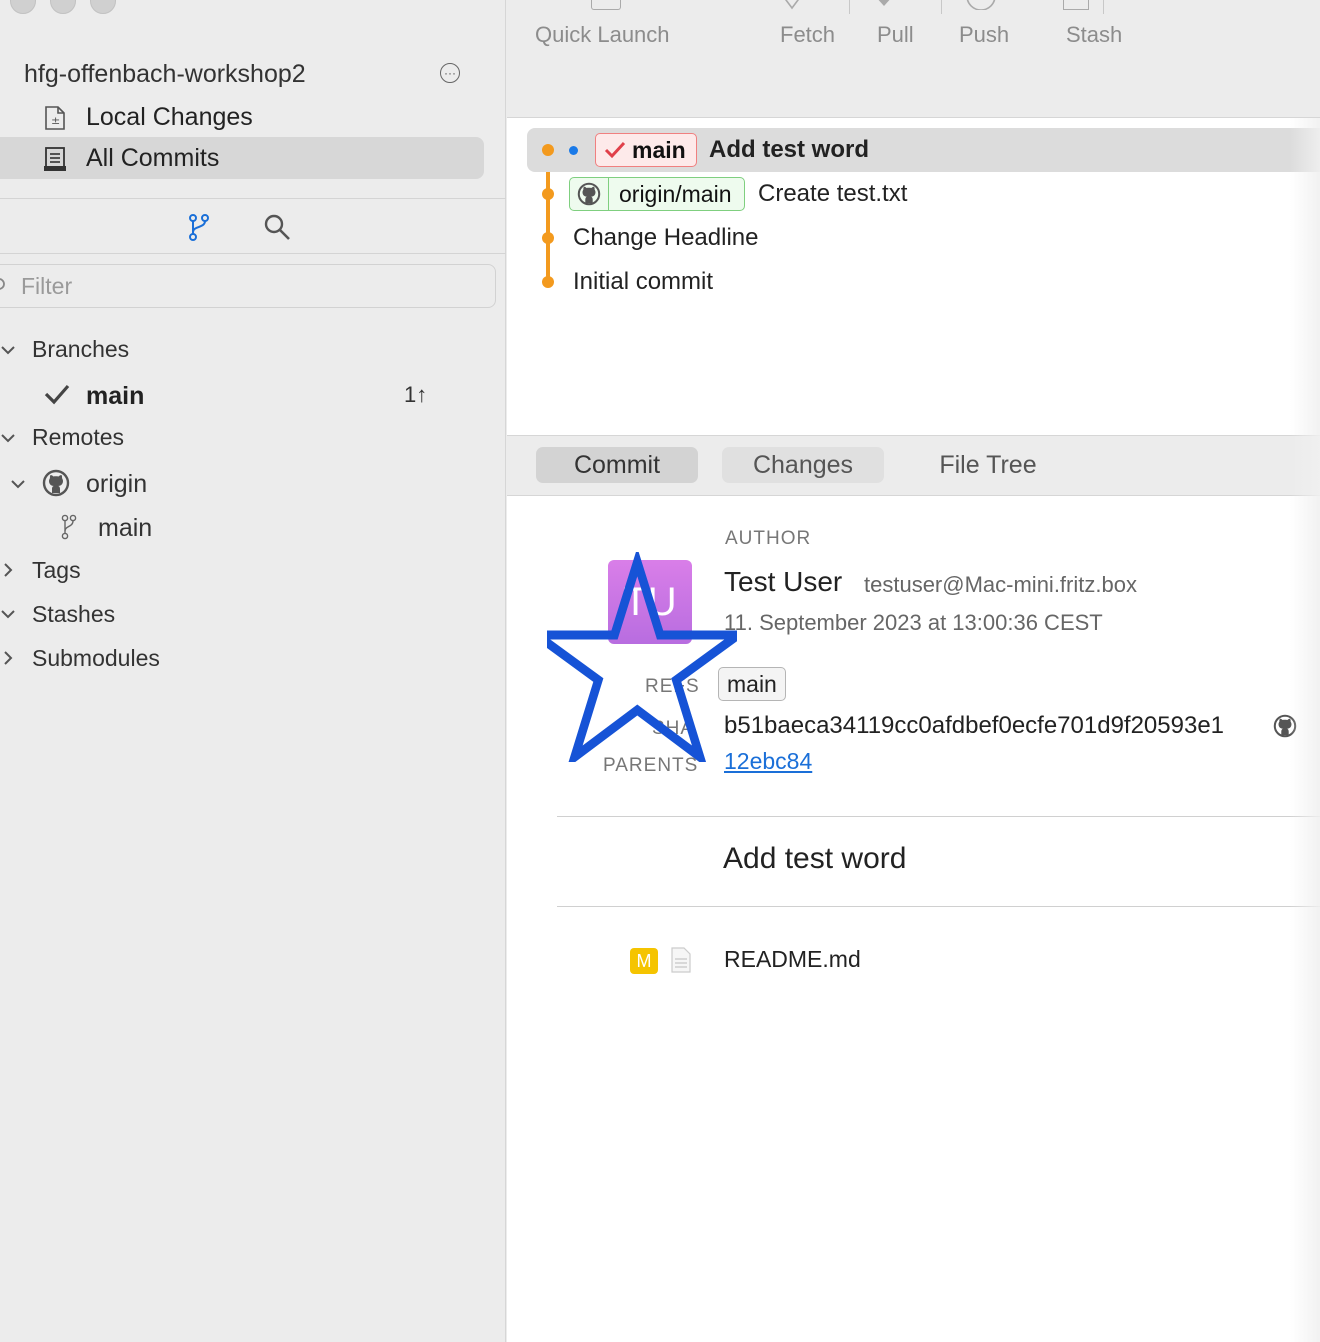  I want to click on pull-button: Pull, so click(895, 35).